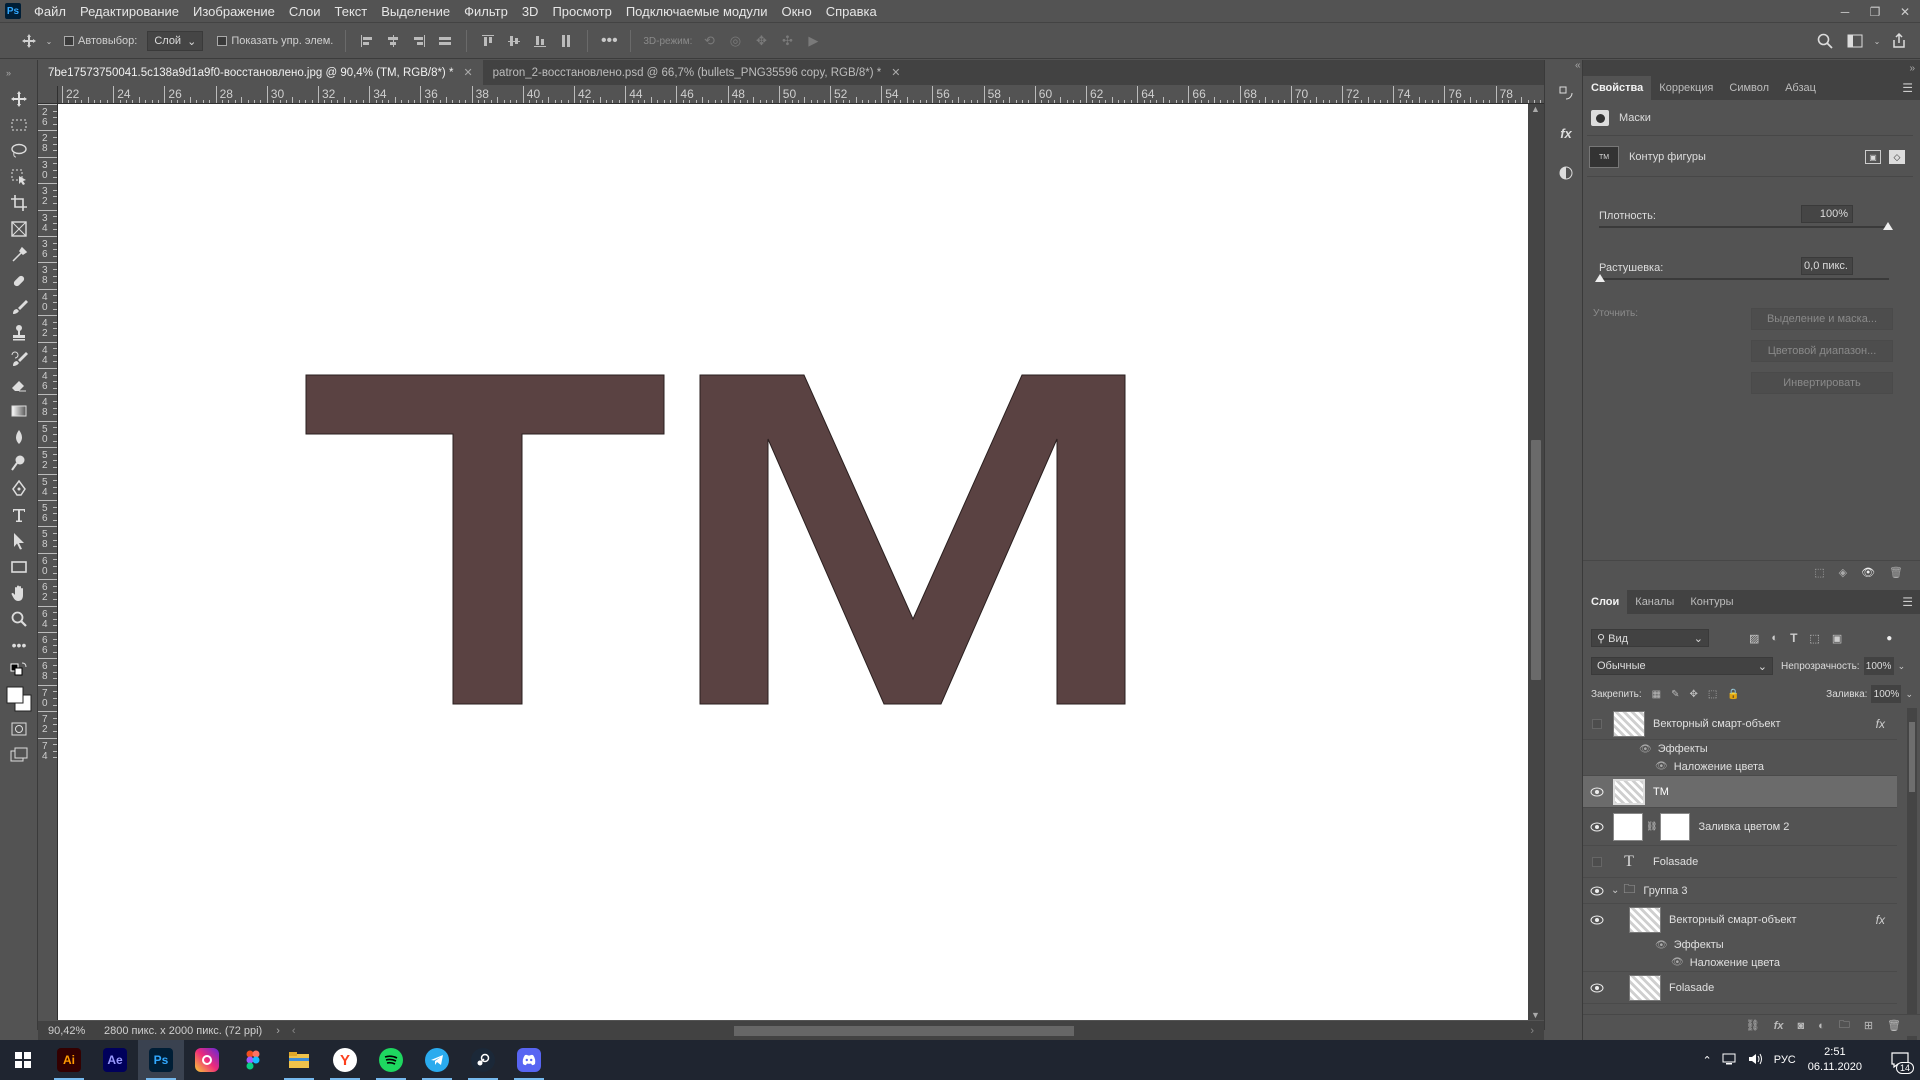 This screenshot has height=1080, width=1920. Describe the element at coordinates (1740, 862) in the screenshot. I see `layer-row: T Folasade` at that location.